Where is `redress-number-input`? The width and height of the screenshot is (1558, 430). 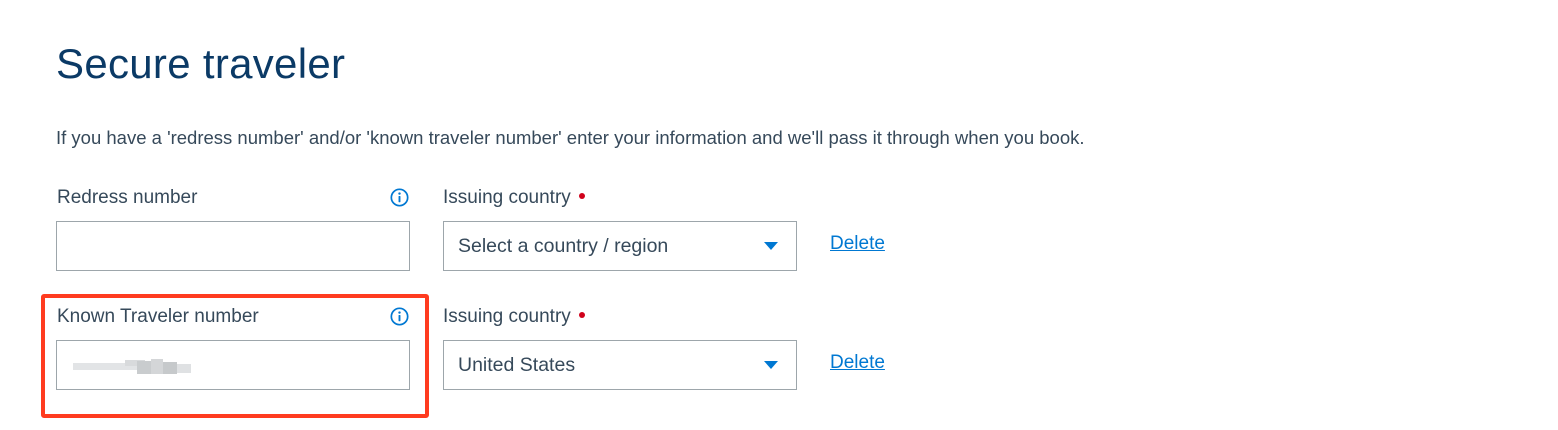
redress-number-input is located at coordinates (233, 246).